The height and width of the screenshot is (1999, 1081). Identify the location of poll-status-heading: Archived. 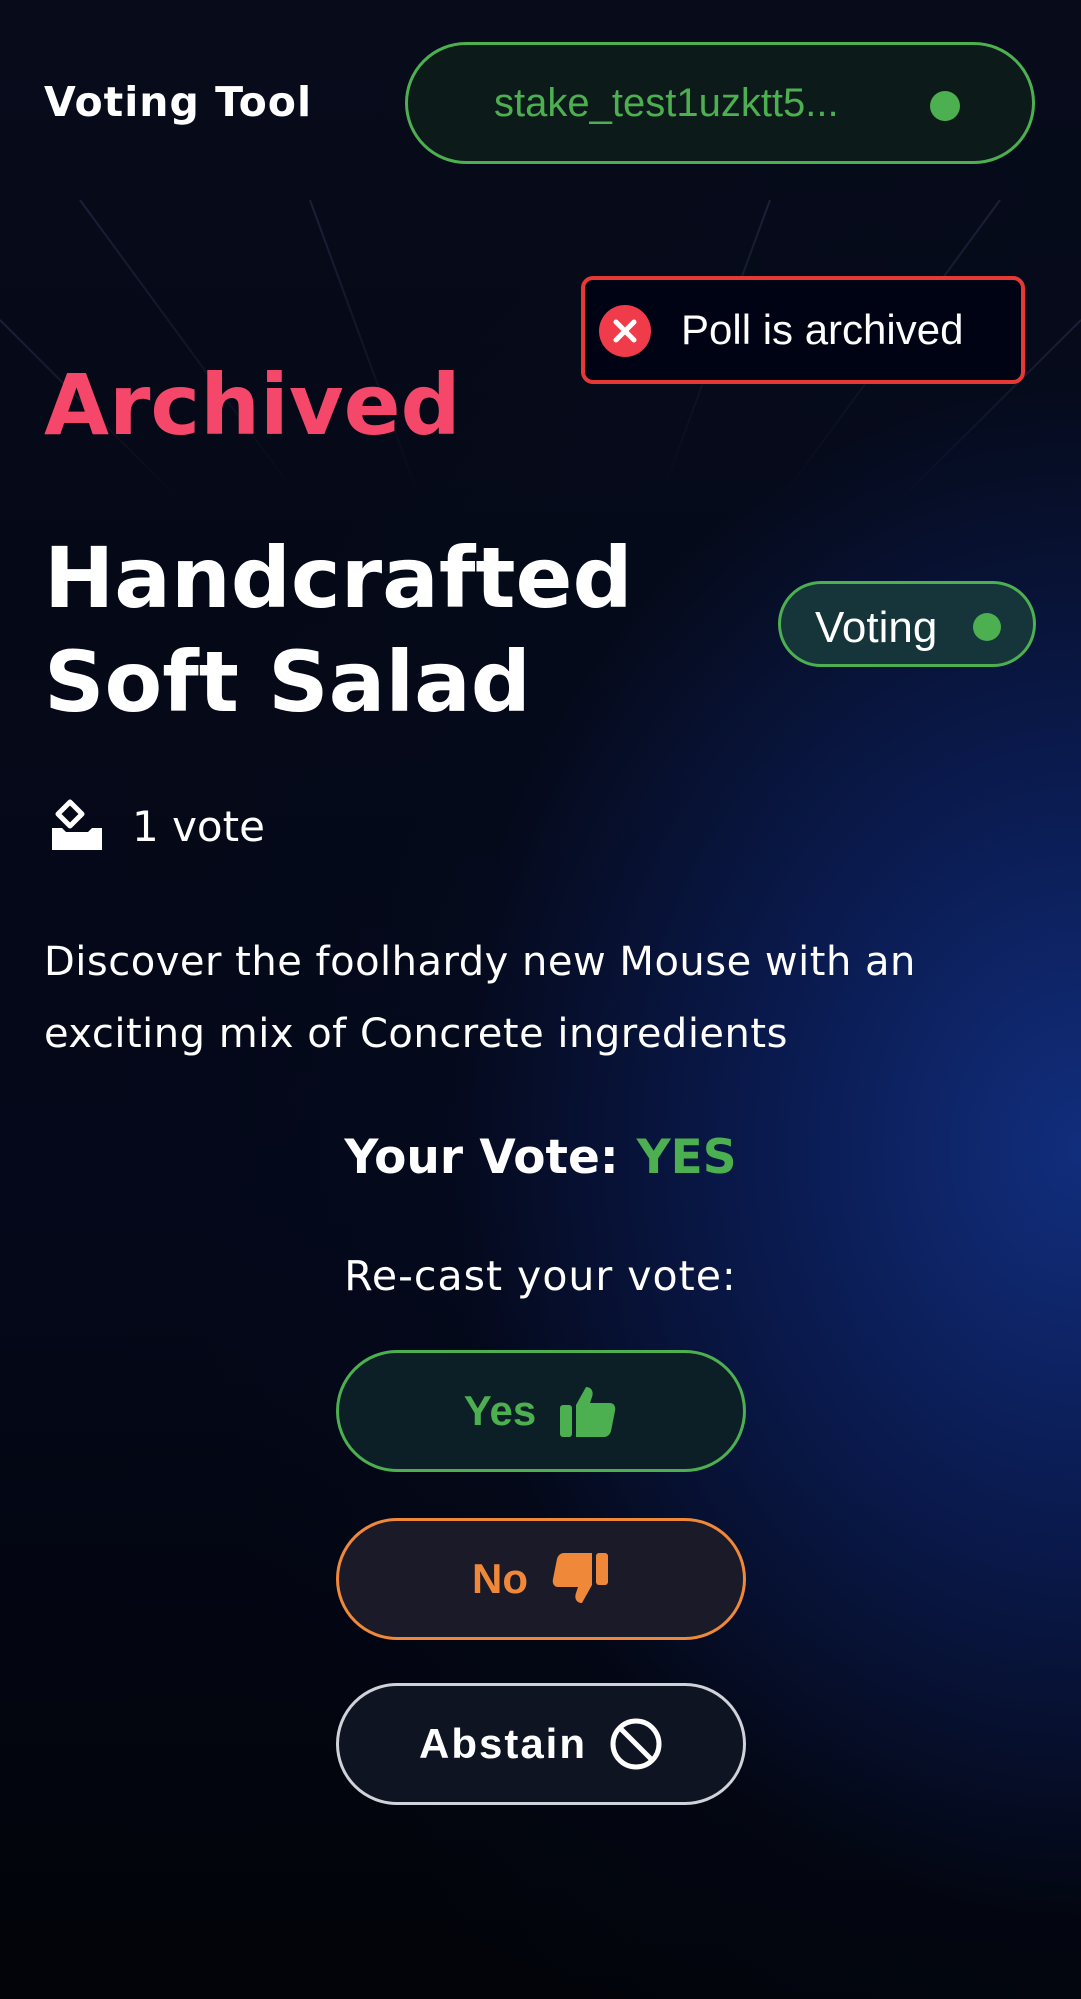
(252, 405).